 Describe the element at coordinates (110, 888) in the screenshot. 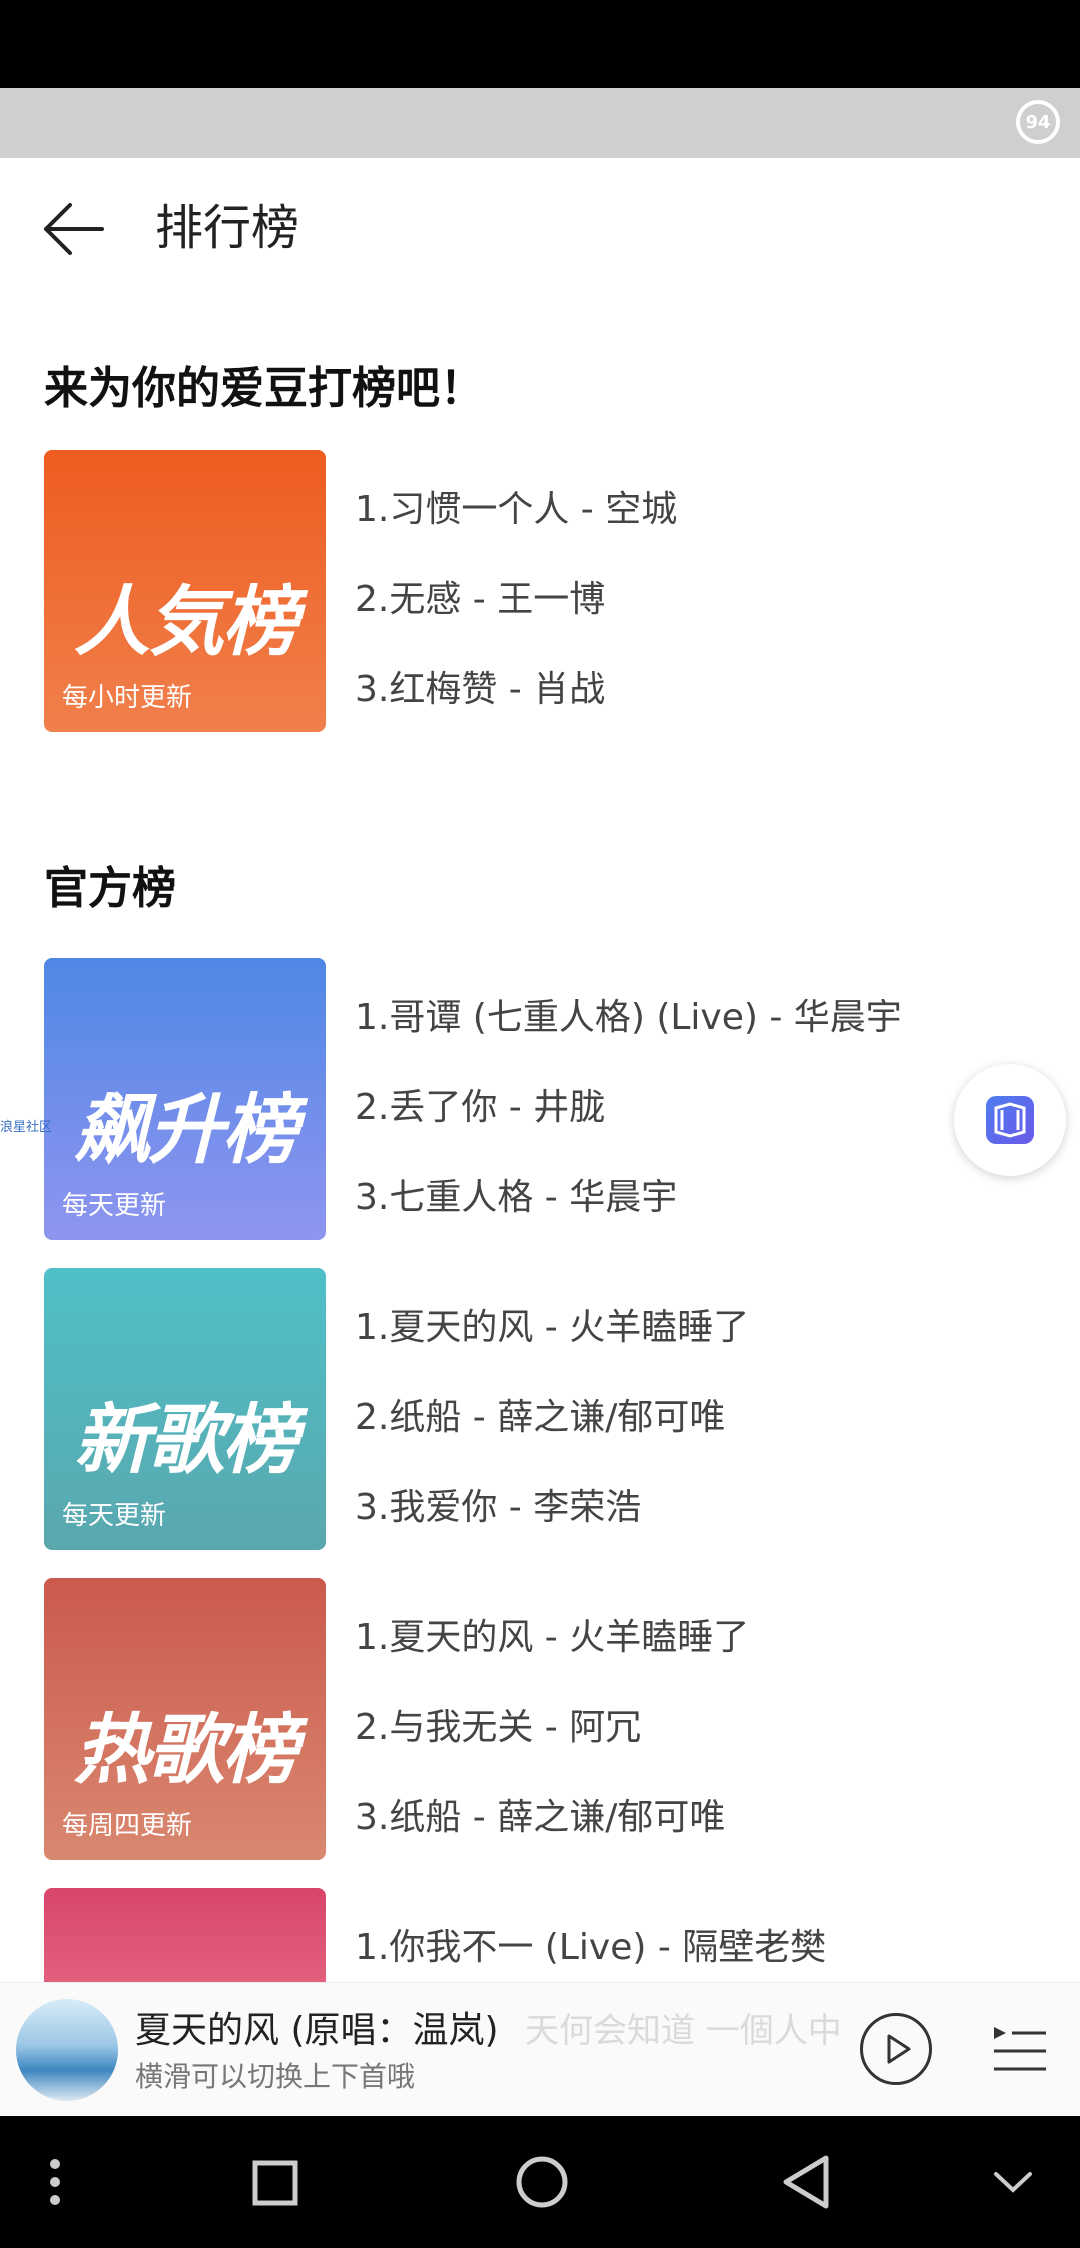

I see `section-title-official: 官方榜` at that location.